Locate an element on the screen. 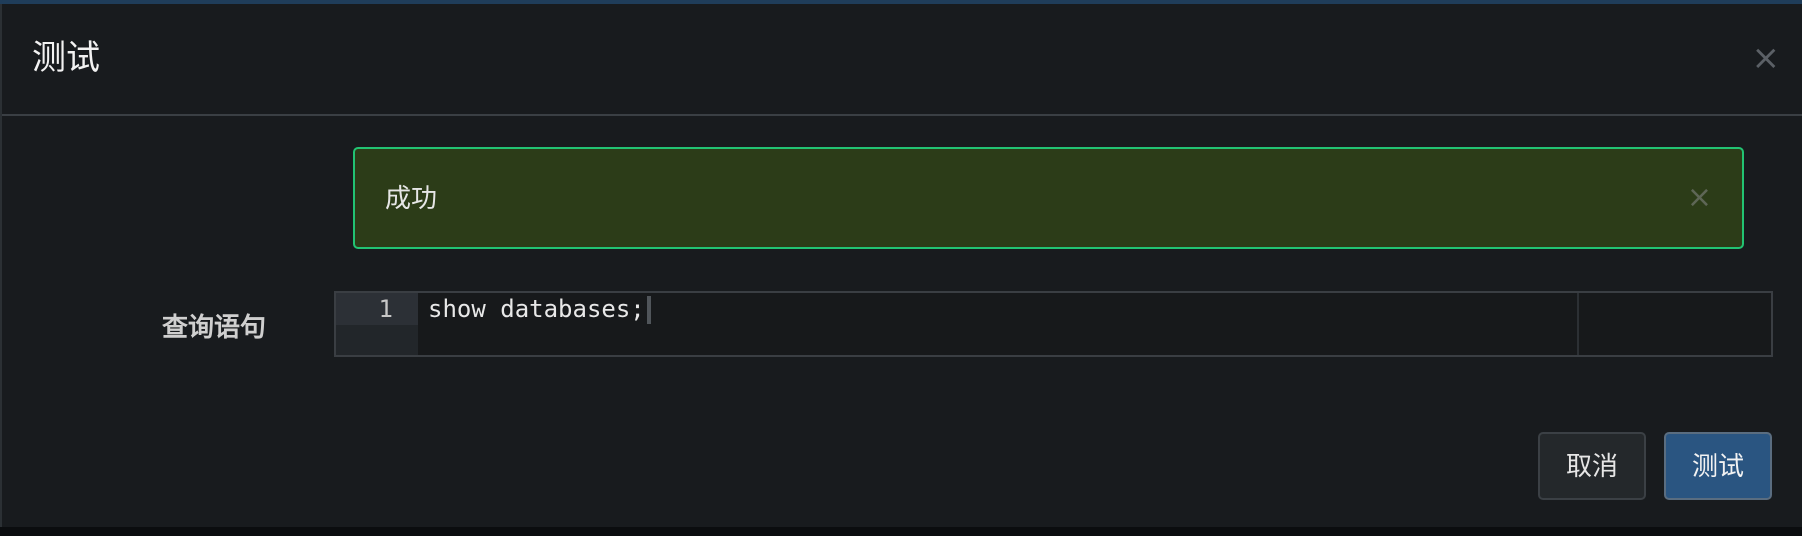 The width and height of the screenshot is (1802, 536). success-alert: 成功 × is located at coordinates (1048, 198).